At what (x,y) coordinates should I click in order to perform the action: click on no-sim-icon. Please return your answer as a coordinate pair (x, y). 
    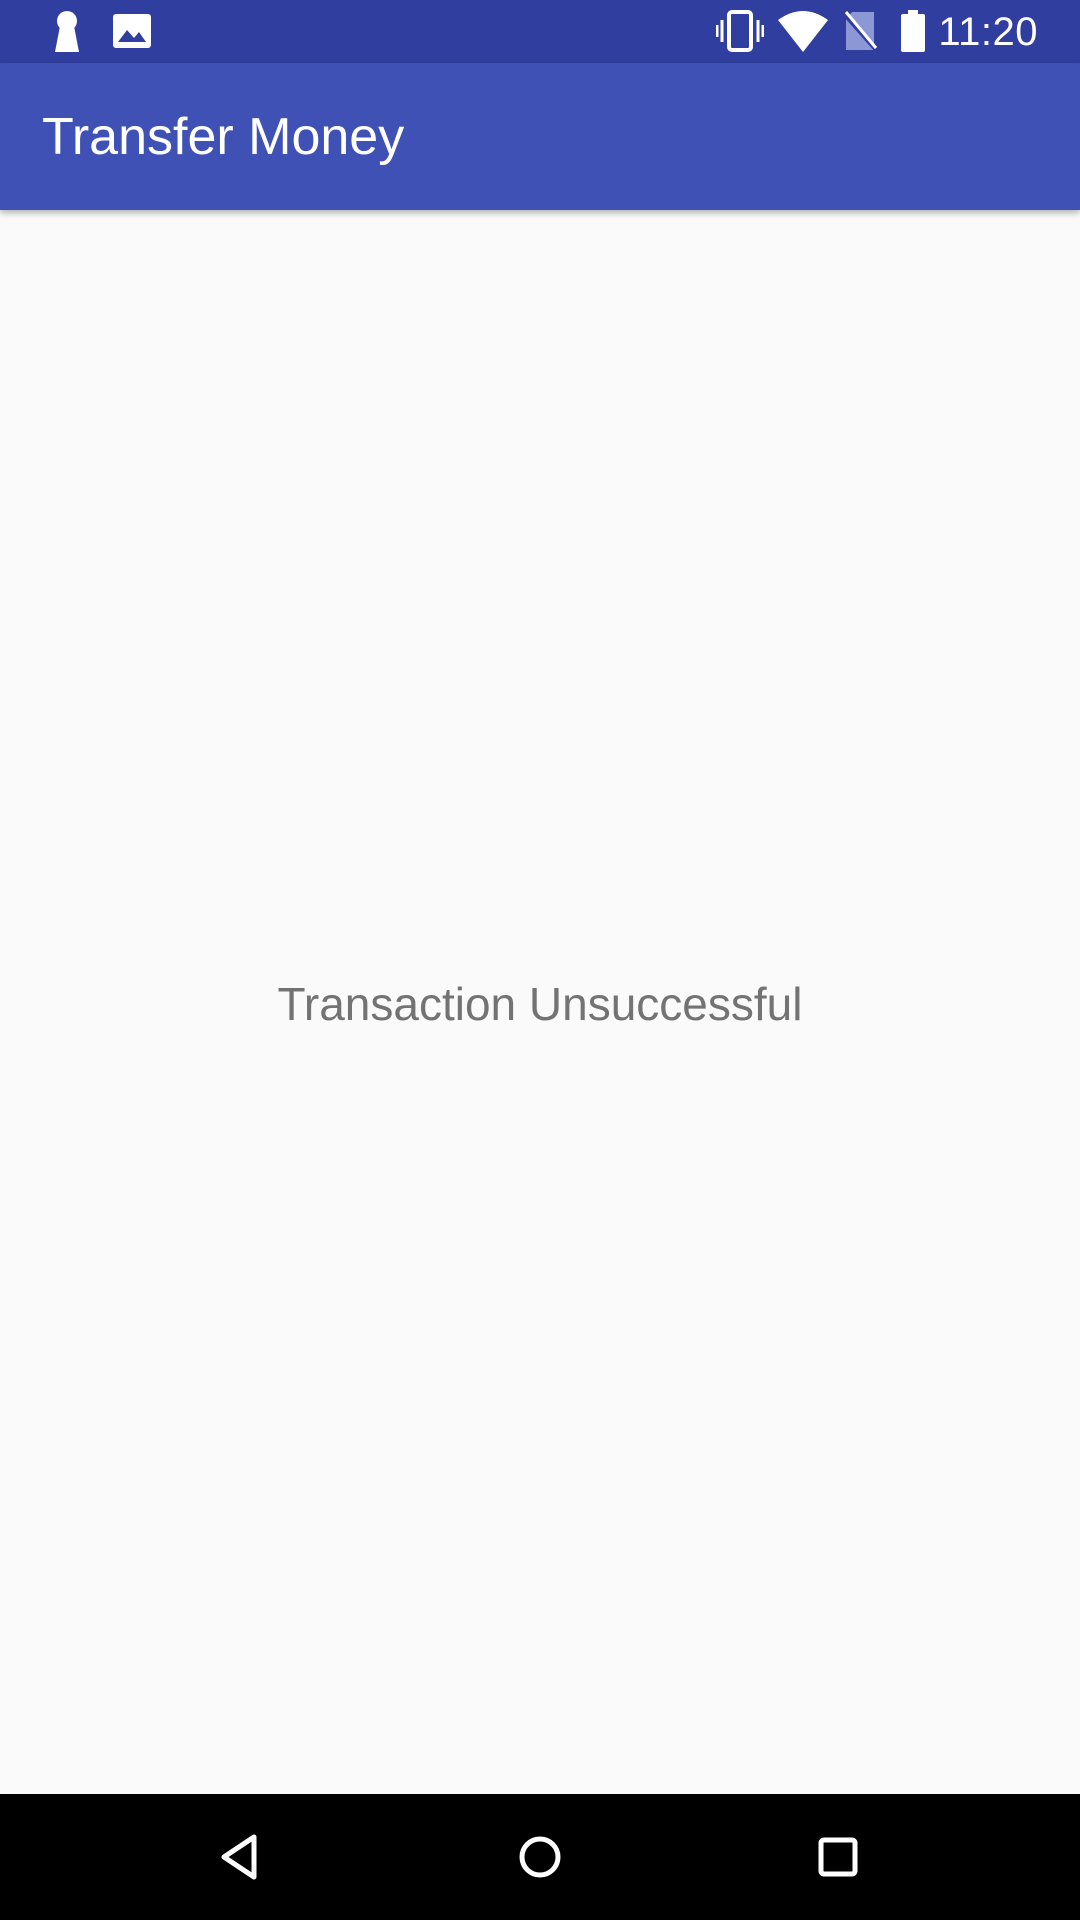
    Looking at the image, I should click on (860, 31).